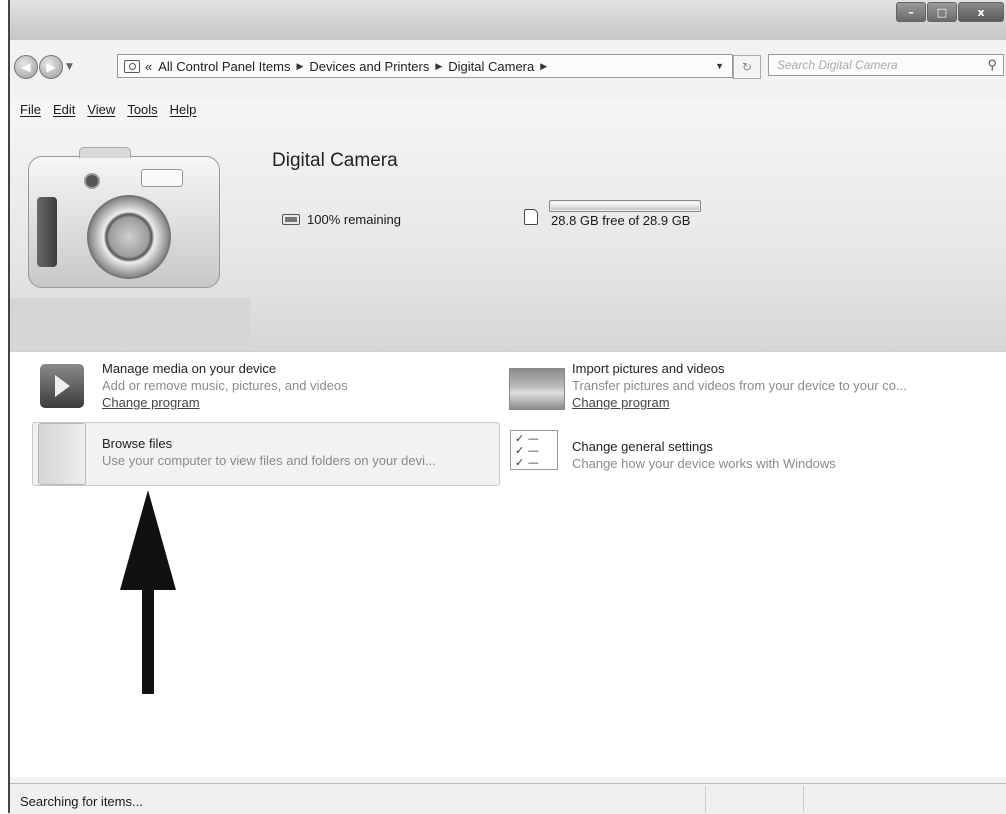 Image resolution: width=1006 pixels, height=814 pixels. Describe the element at coordinates (942, 12) in the screenshot. I see `maximize-button: □` at that location.